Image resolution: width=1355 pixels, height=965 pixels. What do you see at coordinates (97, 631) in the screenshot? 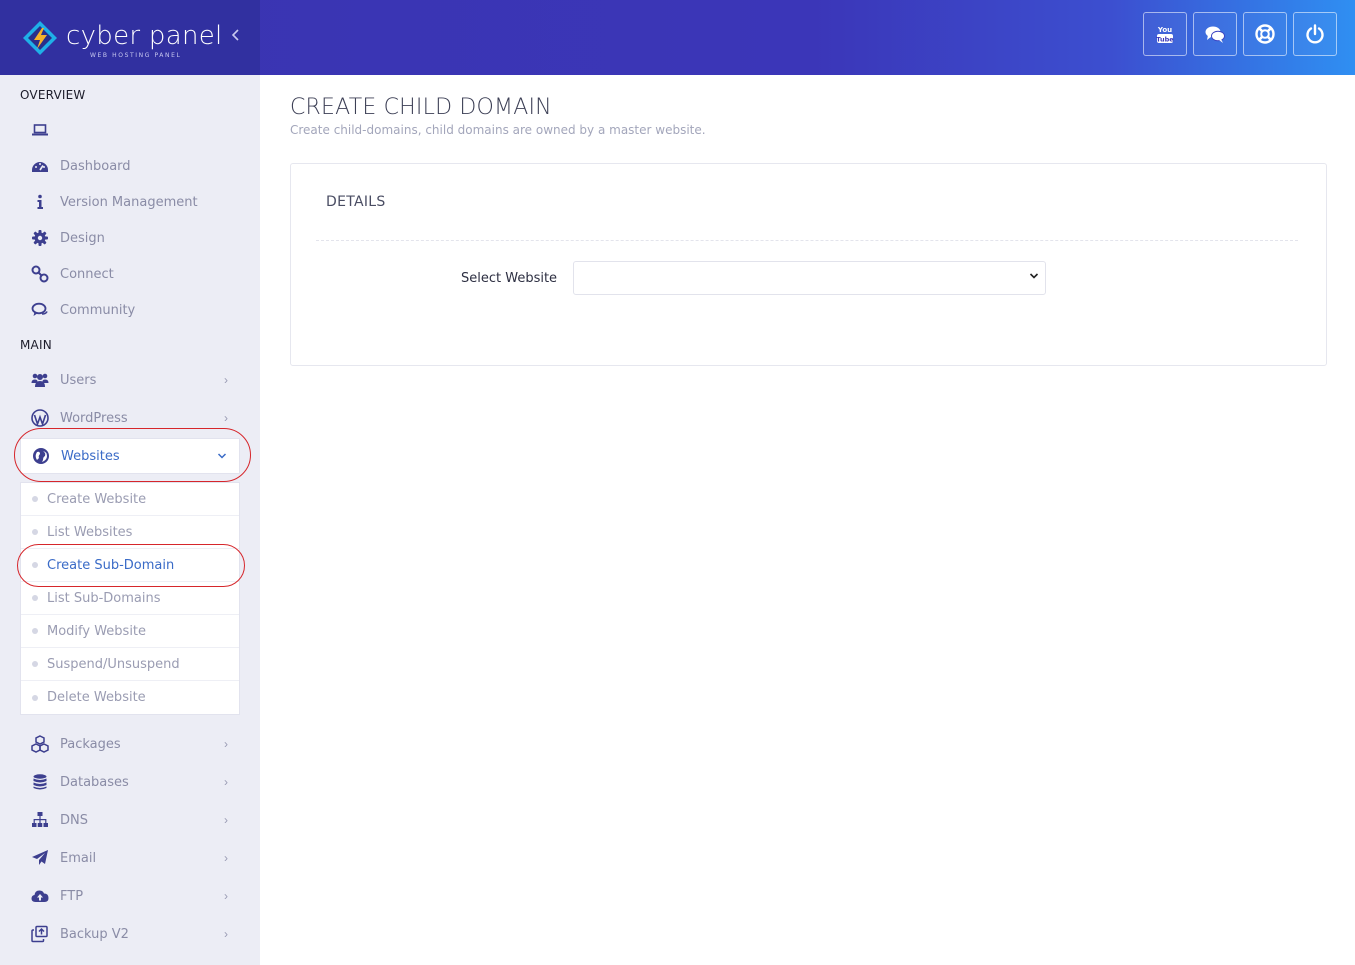
I see `submenu-item-label: Modify Website` at bounding box center [97, 631].